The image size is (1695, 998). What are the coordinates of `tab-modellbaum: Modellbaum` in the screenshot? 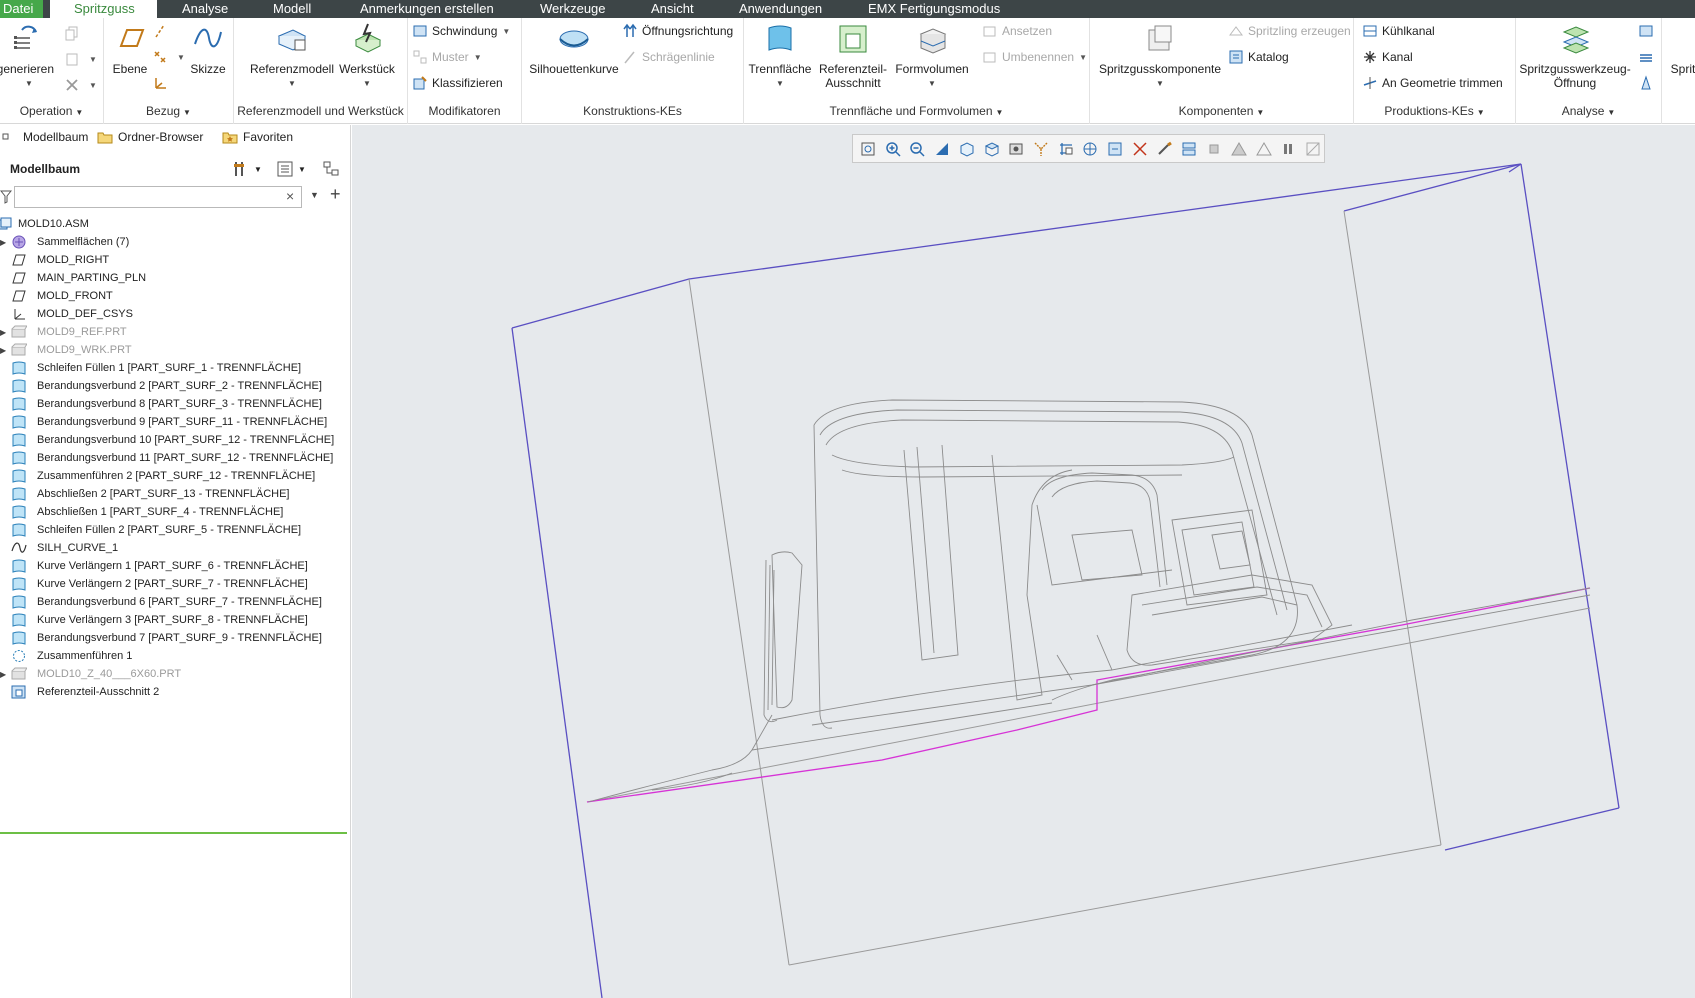 It's located at (45, 137).